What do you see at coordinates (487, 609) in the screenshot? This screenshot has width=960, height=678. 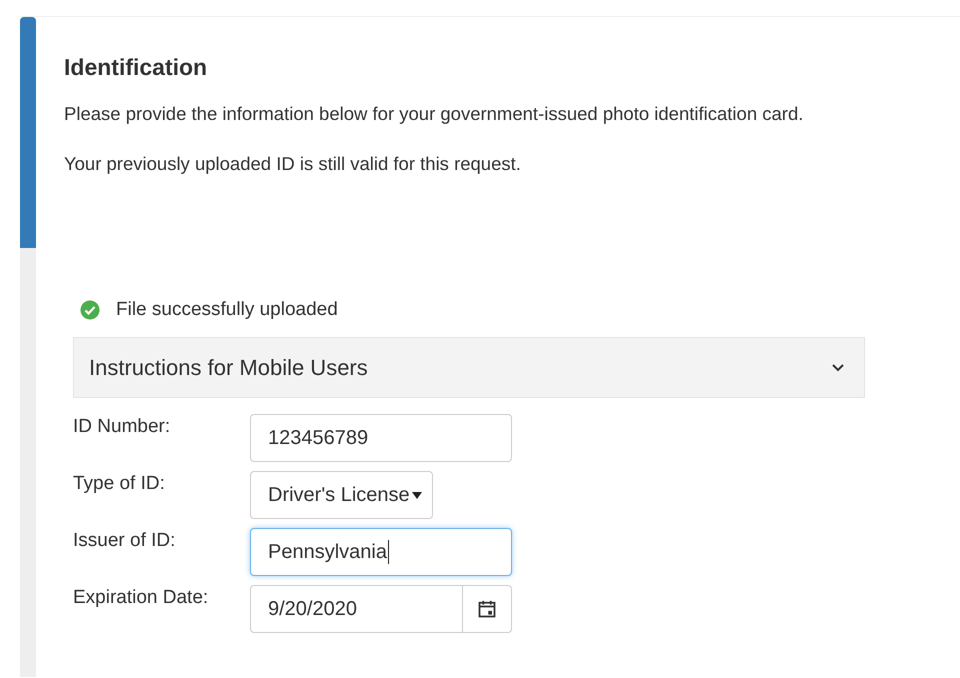 I see `calendar-icon` at bounding box center [487, 609].